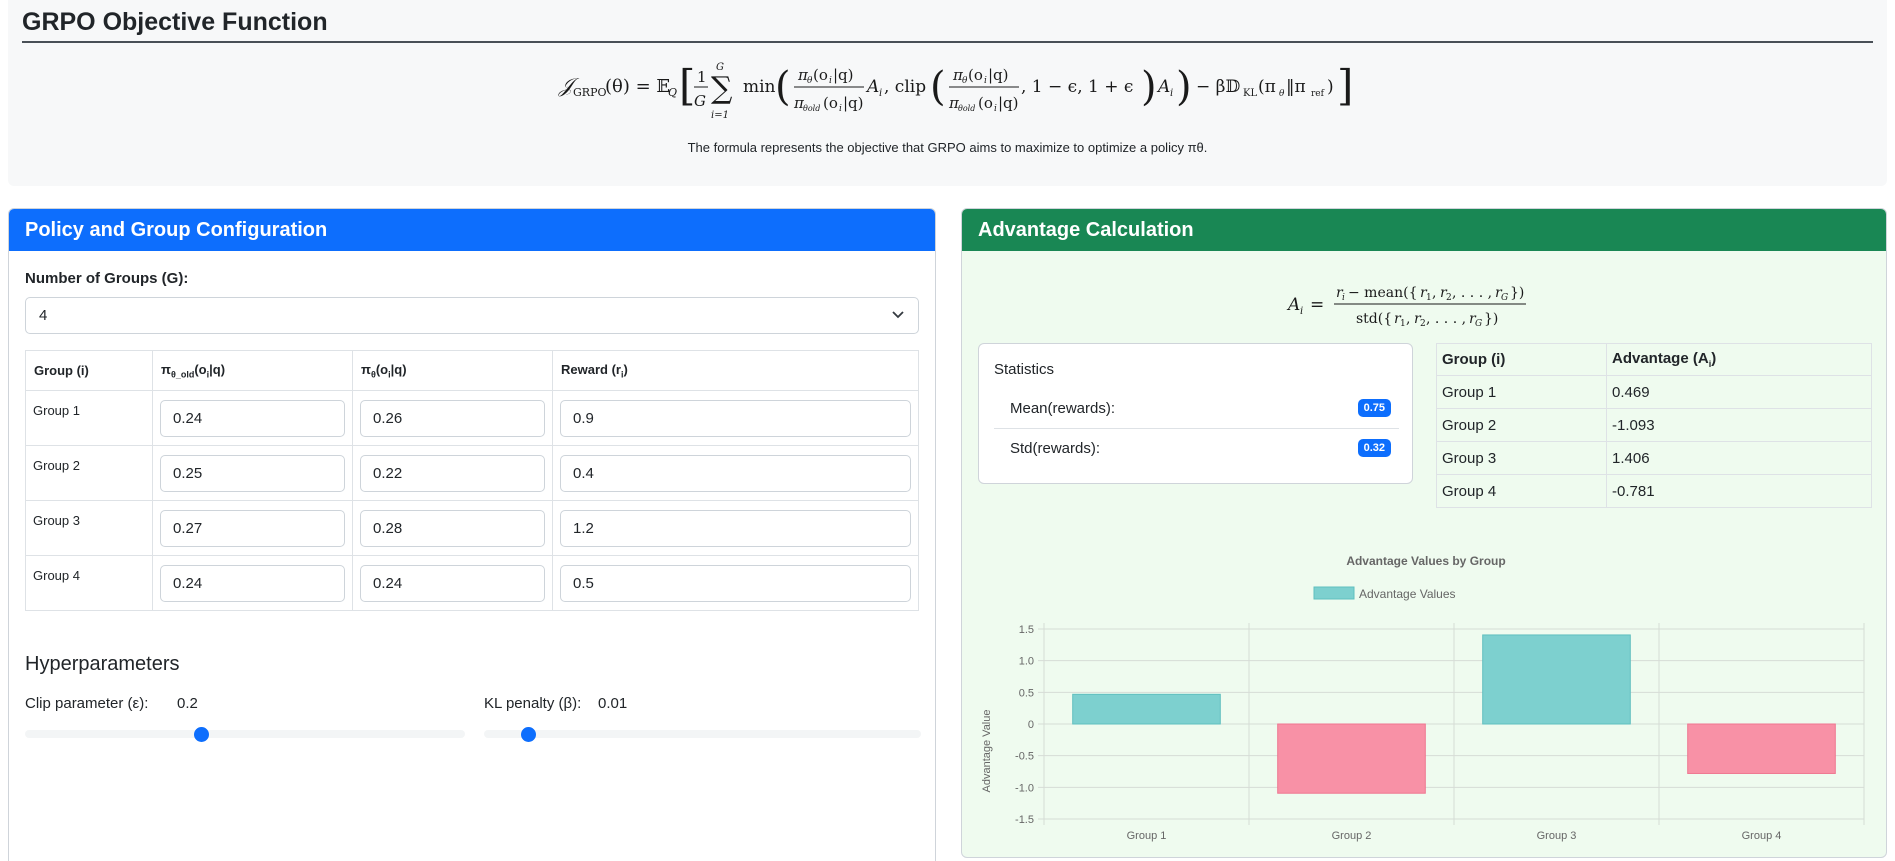  I want to click on adv-value: 1.406, so click(1739, 458).